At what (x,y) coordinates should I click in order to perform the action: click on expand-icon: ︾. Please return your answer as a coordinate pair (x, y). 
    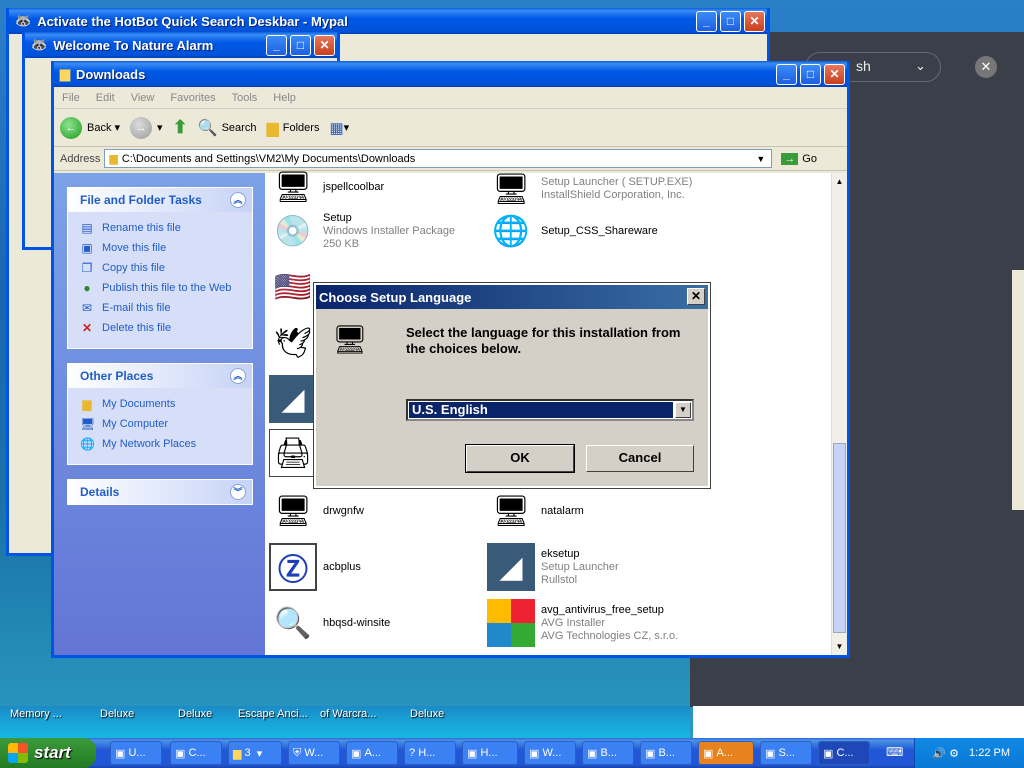
    Looking at the image, I should click on (238, 492).